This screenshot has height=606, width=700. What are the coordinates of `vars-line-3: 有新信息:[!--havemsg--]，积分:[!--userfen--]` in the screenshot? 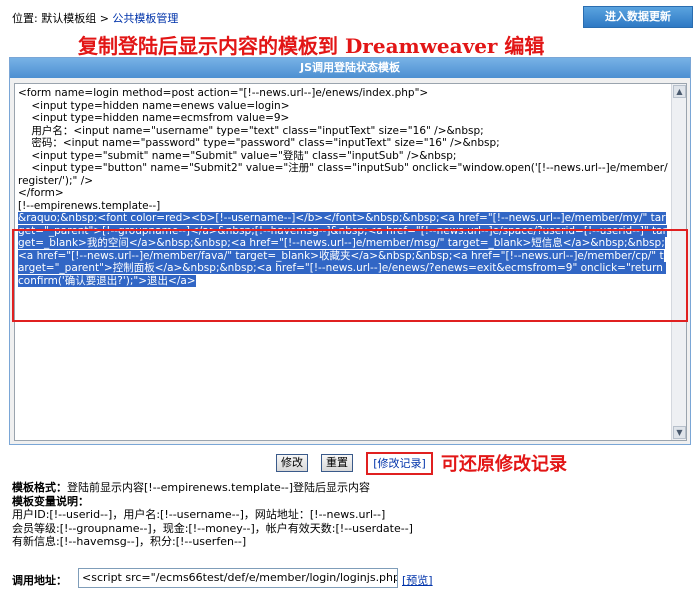 It's located at (129, 541).